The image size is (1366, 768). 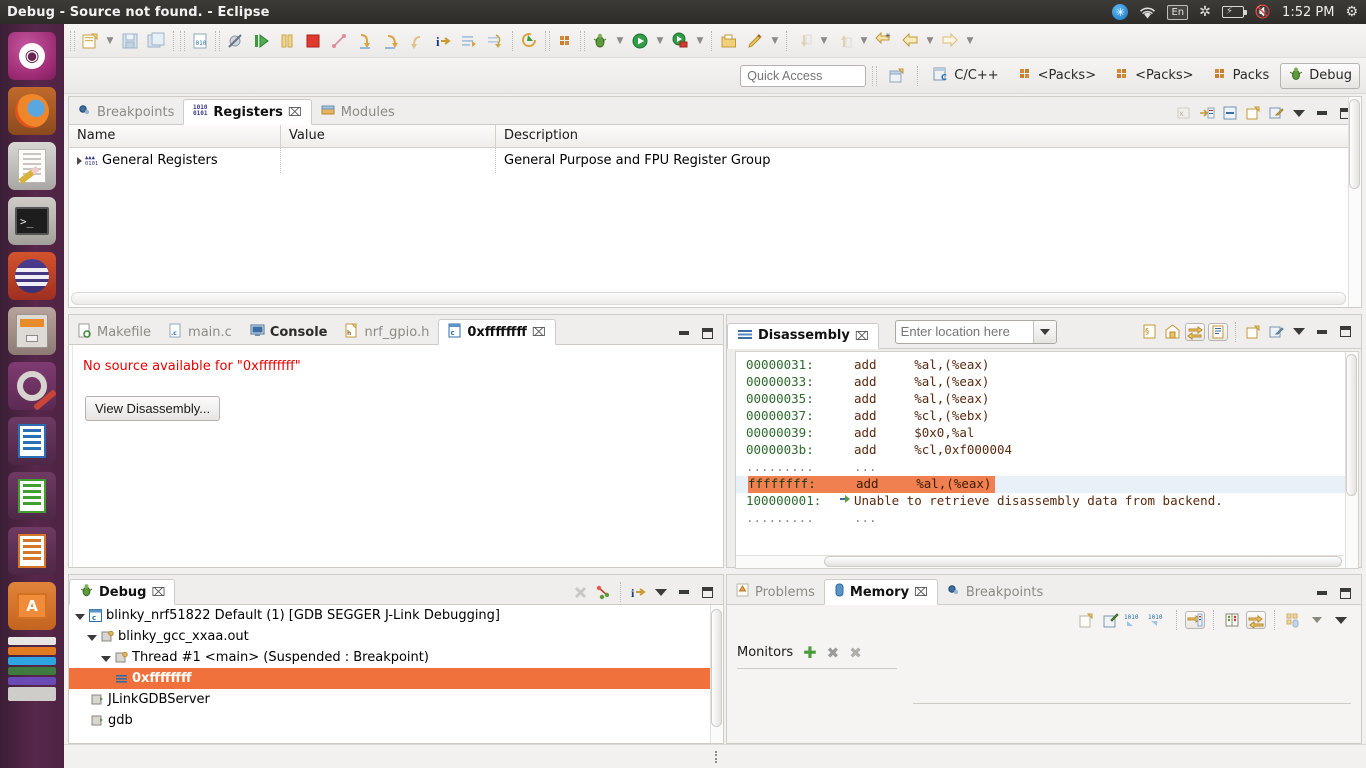 What do you see at coordinates (600, 41) in the screenshot?
I see `debug-bug-icon` at bounding box center [600, 41].